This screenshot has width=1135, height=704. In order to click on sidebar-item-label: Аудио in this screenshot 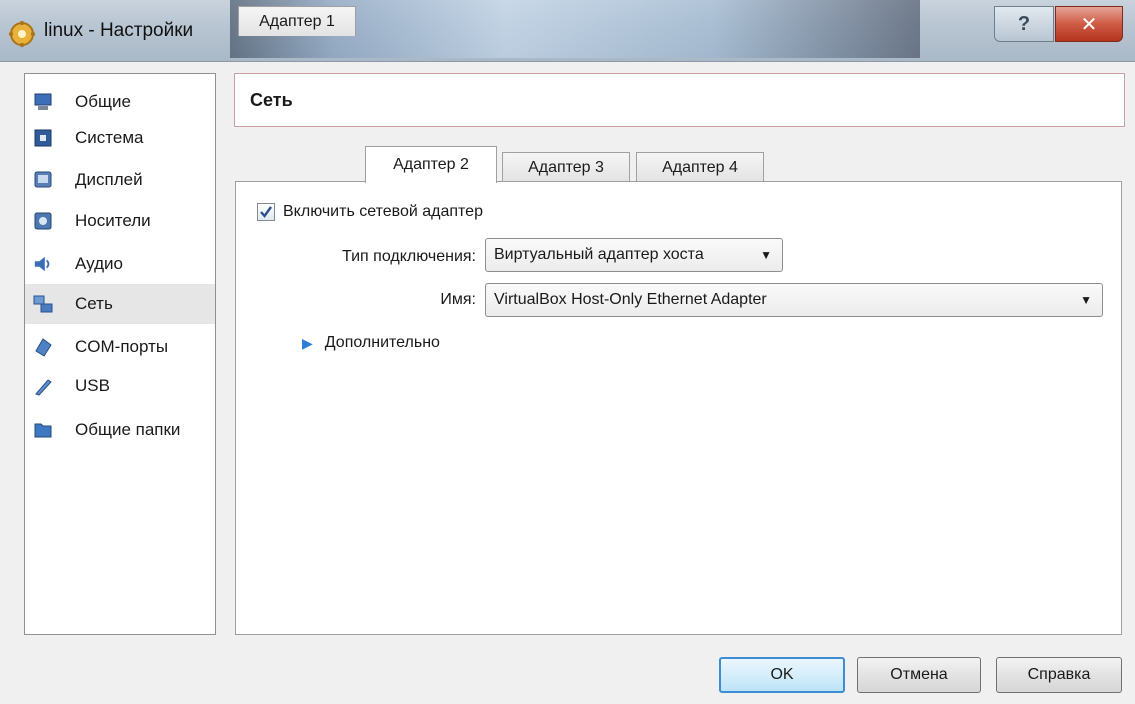, I will do `click(99, 263)`.